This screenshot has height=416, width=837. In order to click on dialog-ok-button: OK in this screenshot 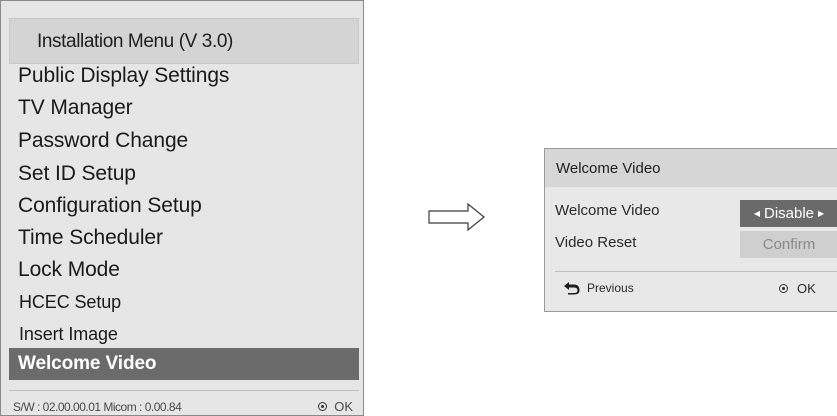, I will do `click(797, 288)`.